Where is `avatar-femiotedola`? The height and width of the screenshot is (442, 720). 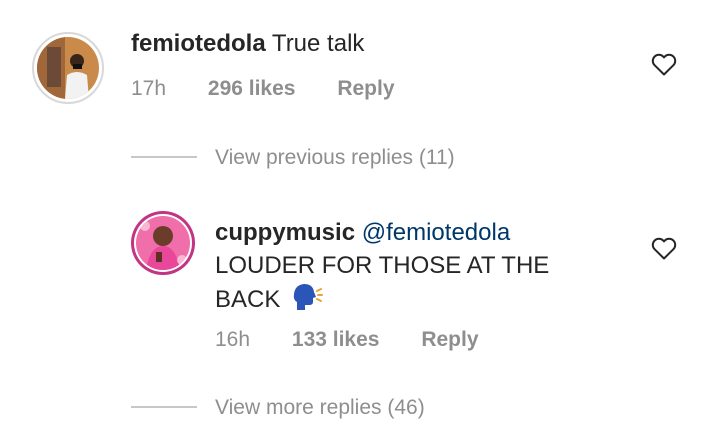 avatar-femiotedola is located at coordinates (68, 68).